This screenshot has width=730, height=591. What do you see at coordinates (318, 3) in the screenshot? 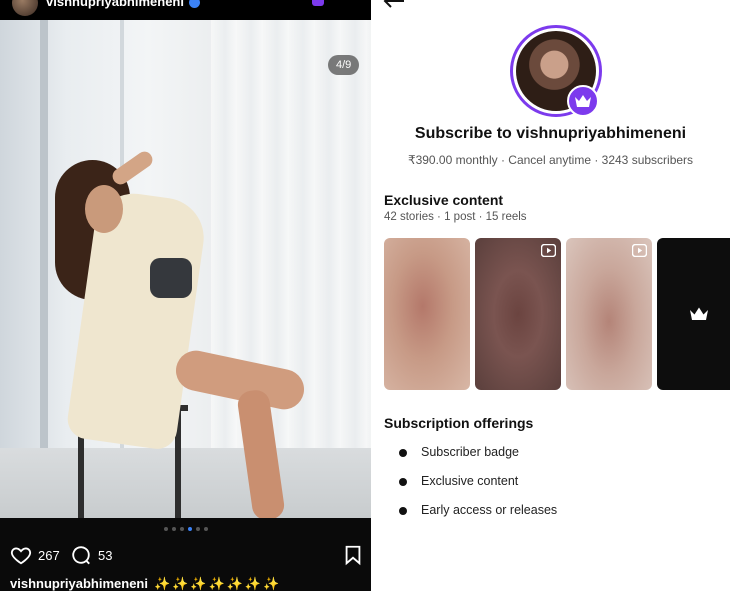
I see `subscribe-icon` at bounding box center [318, 3].